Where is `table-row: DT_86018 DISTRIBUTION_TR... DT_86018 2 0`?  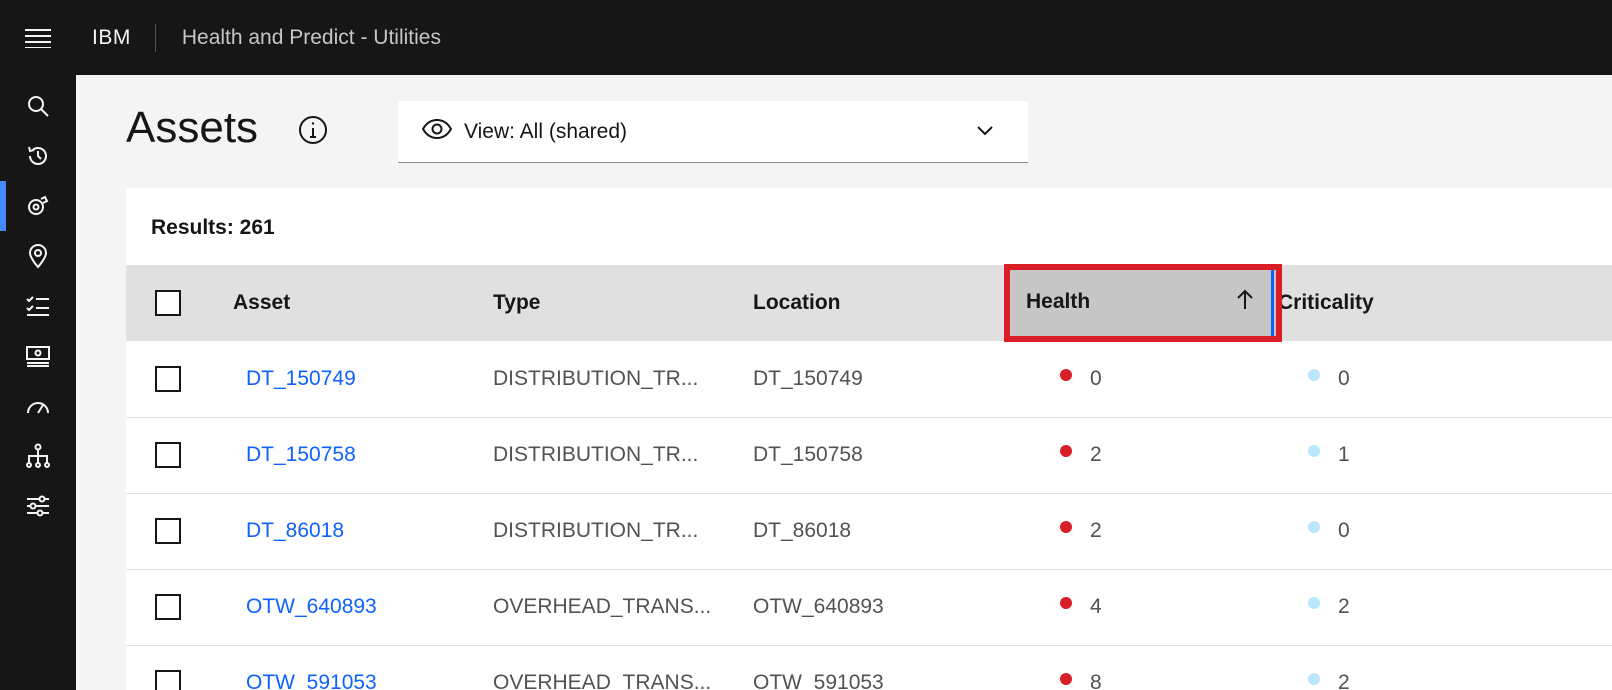
table-row: DT_86018 DISTRIBUTION_TR... DT_86018 2 0 is located at coordinates (869, 531).